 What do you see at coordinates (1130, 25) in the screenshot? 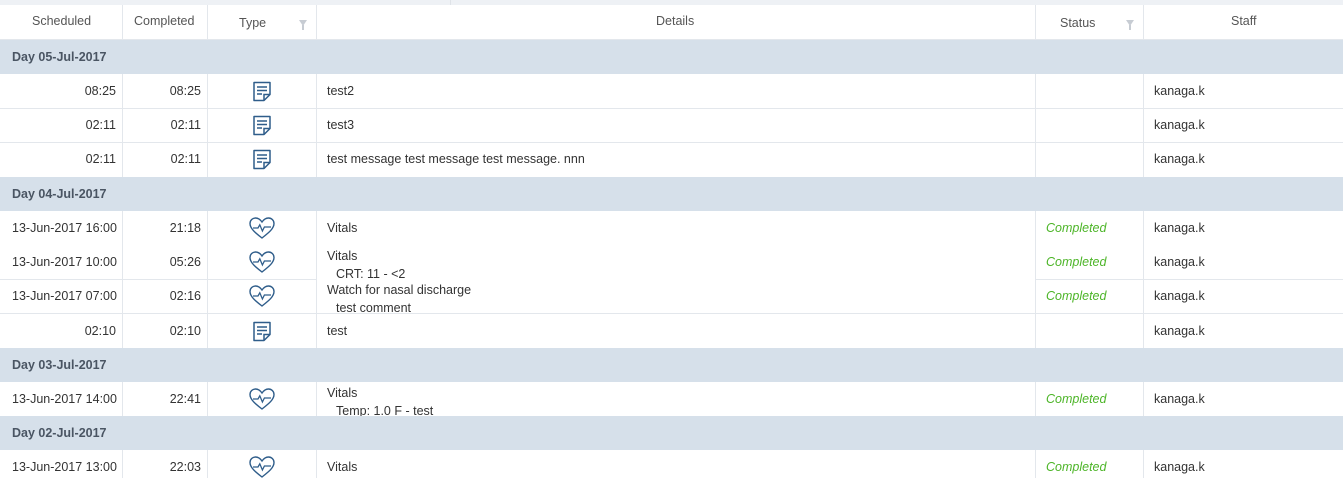
I see `status-filter-icon` at bounding box center [1130, 25].